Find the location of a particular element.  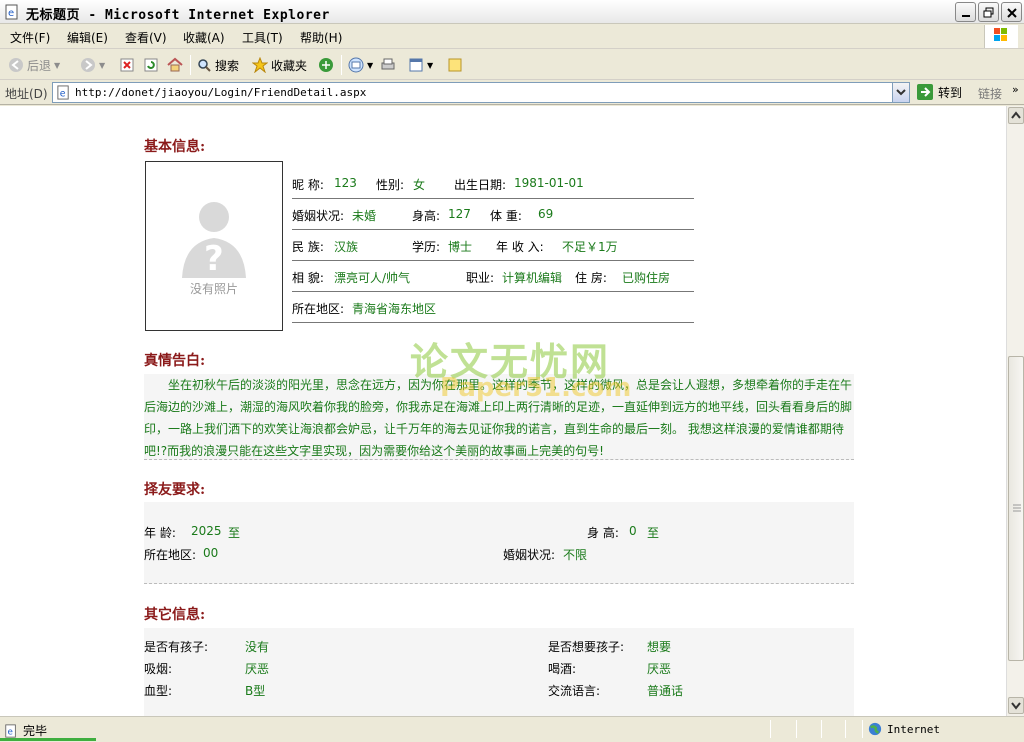

smoke-value: 厌恶 is located at coordinates (257, 669).